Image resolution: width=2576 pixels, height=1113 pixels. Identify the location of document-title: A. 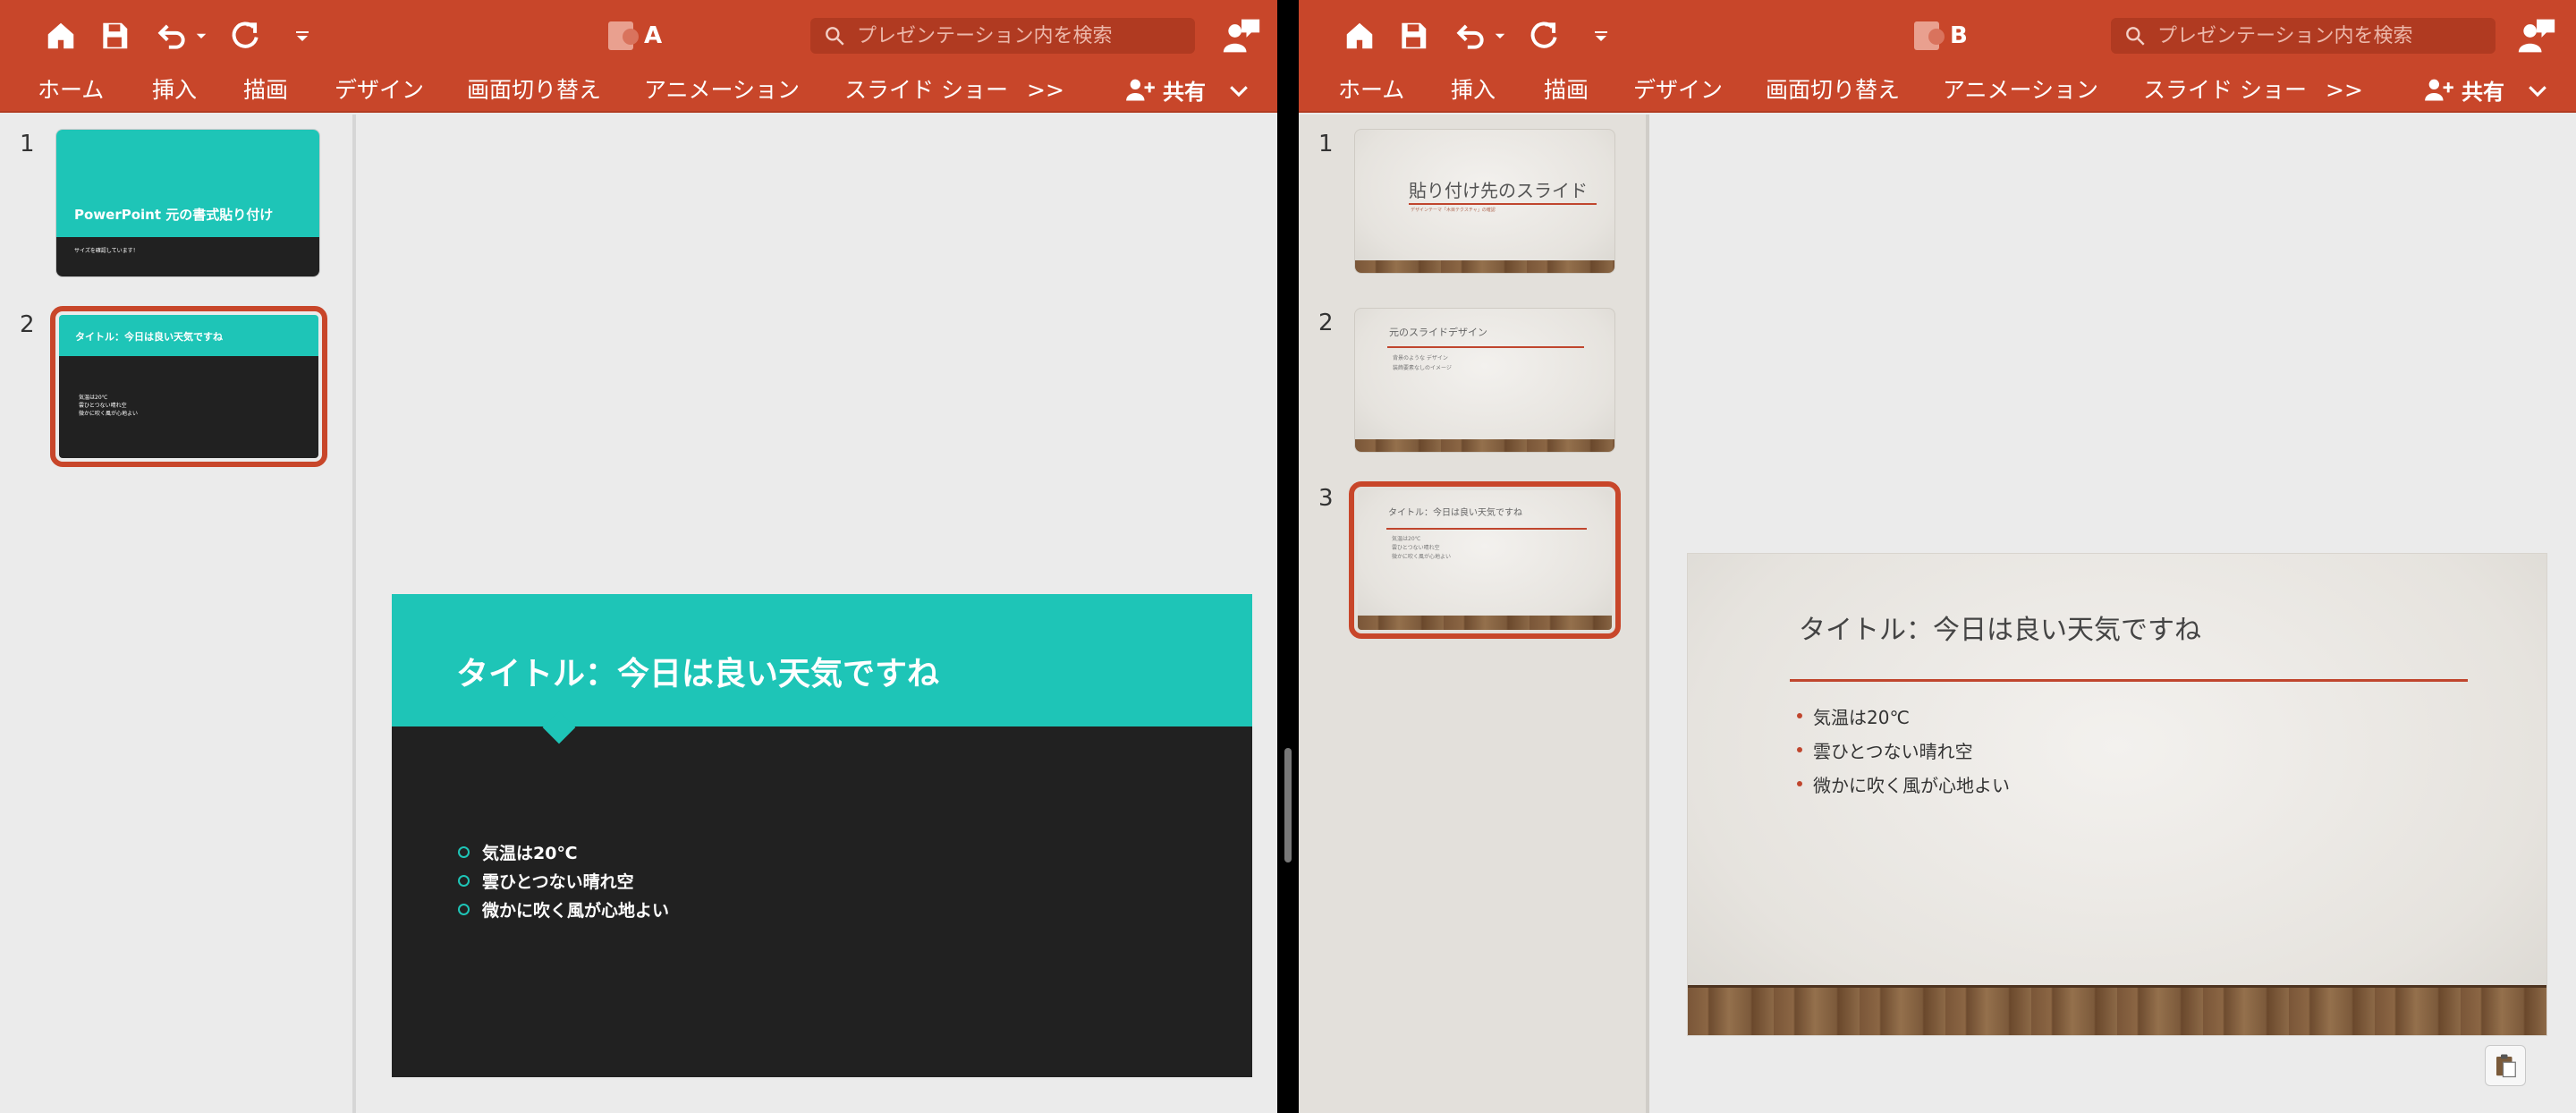
(635, 36).